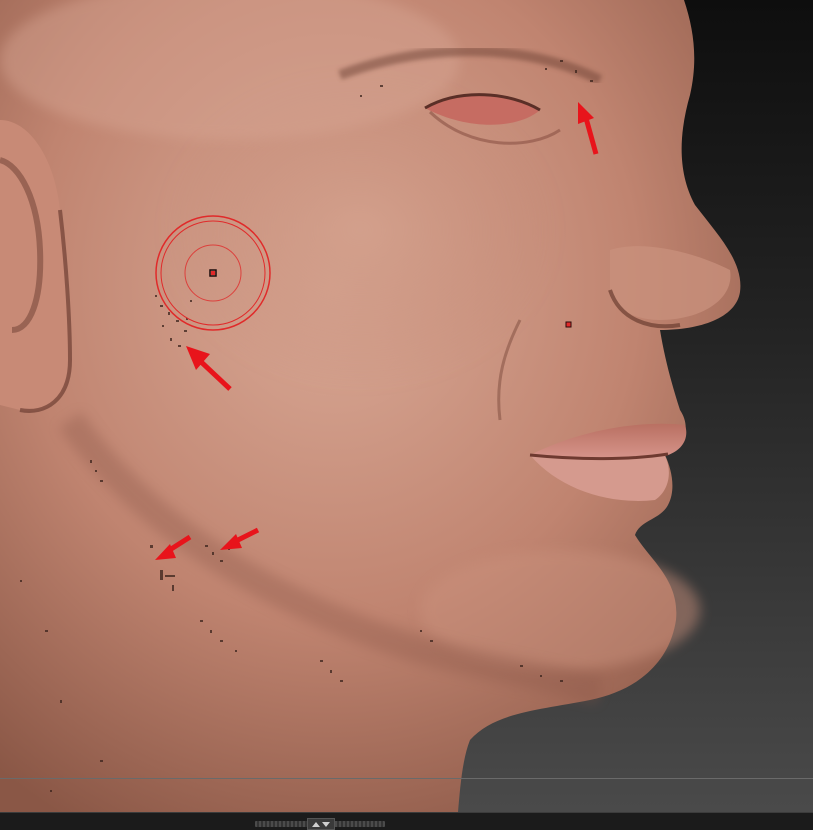  Describe the element at coordinates (568, 324) in the screenshot. I see `marker-point` at that location.